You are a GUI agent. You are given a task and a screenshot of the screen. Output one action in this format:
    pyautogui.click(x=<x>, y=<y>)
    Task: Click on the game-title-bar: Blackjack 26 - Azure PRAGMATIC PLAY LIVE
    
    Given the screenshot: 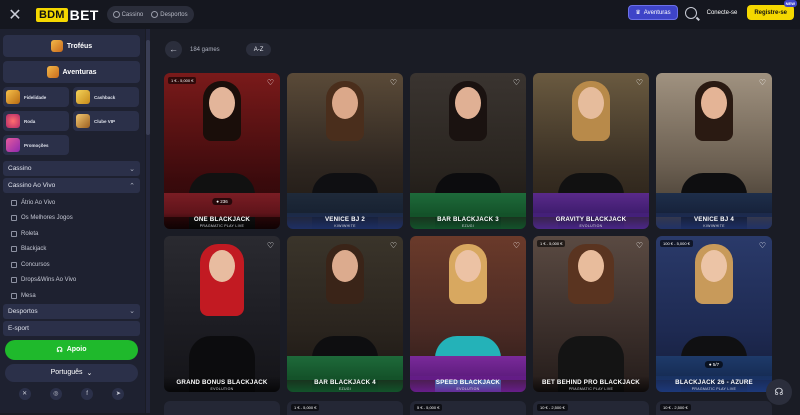 What is the action you would take?
    pyautogui.click(x=714, y=384)
    